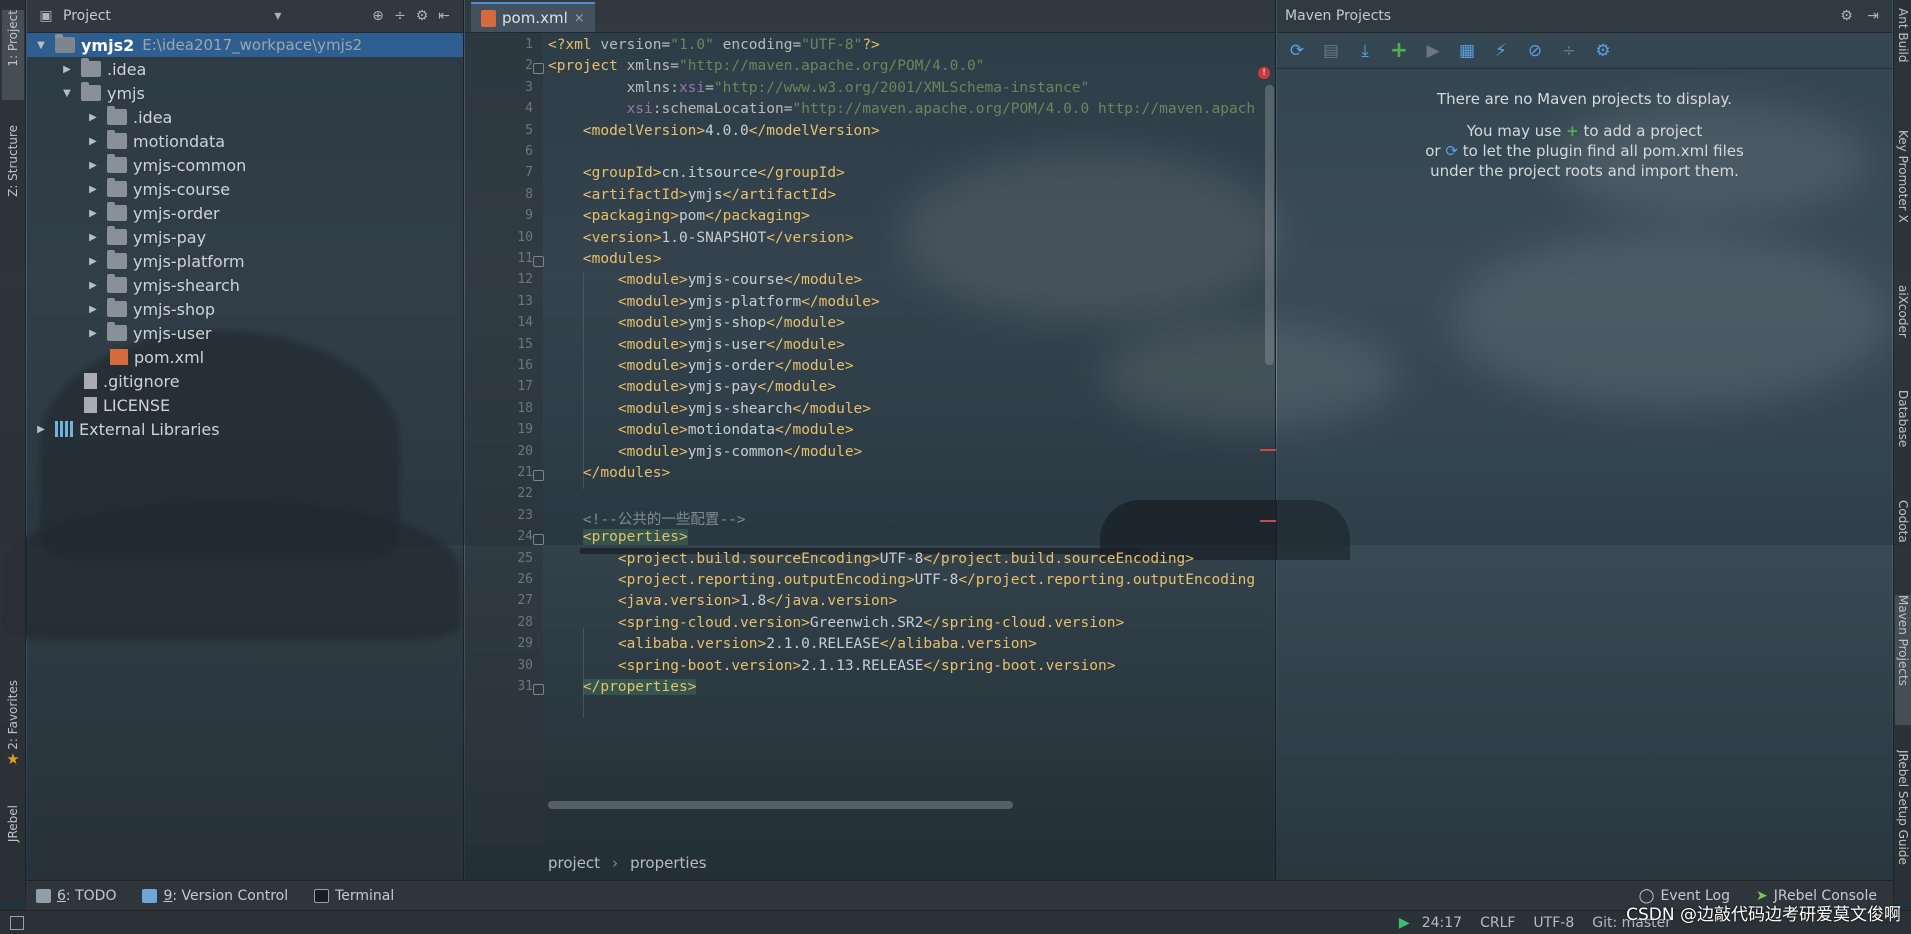  I want to click on hide-panel-icon: ⇥, so click(1873, 16).